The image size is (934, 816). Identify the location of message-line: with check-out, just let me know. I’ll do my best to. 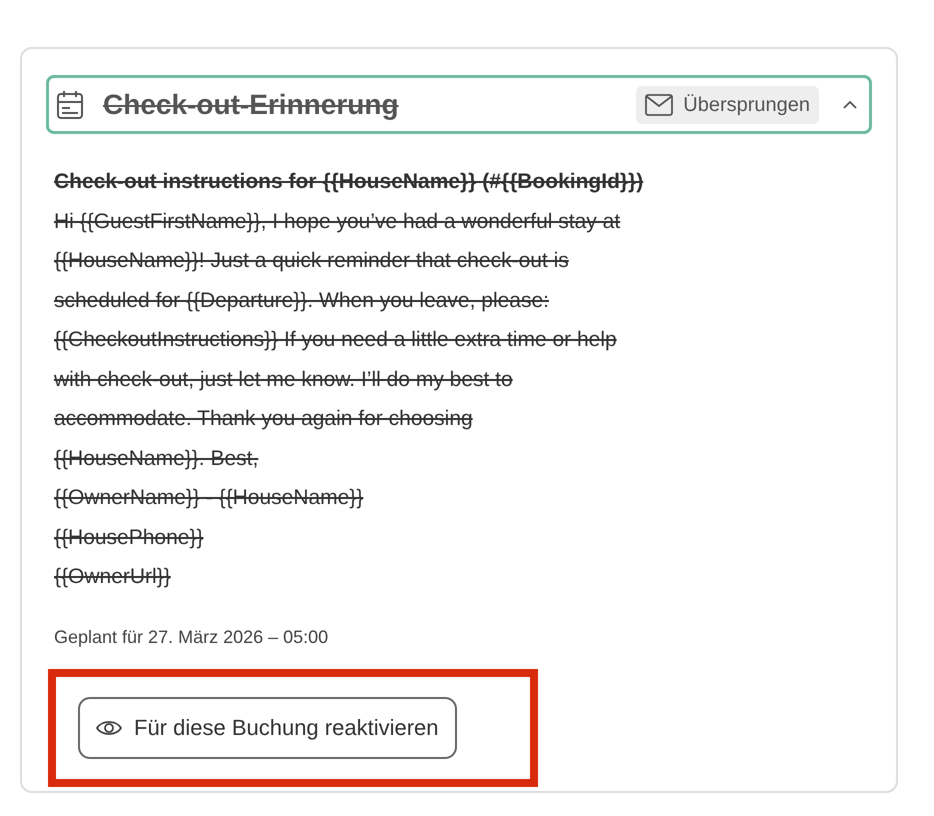
(284, 379).